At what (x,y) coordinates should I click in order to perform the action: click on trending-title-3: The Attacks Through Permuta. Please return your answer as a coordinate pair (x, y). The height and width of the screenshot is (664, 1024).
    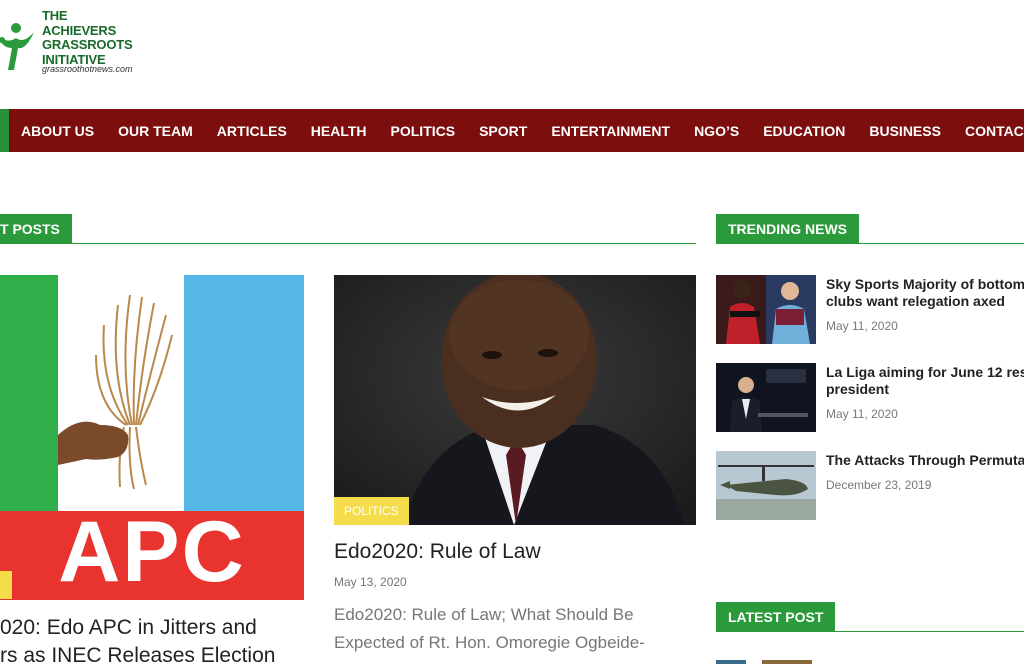
    Looking at the image, I should click on (925, 460).